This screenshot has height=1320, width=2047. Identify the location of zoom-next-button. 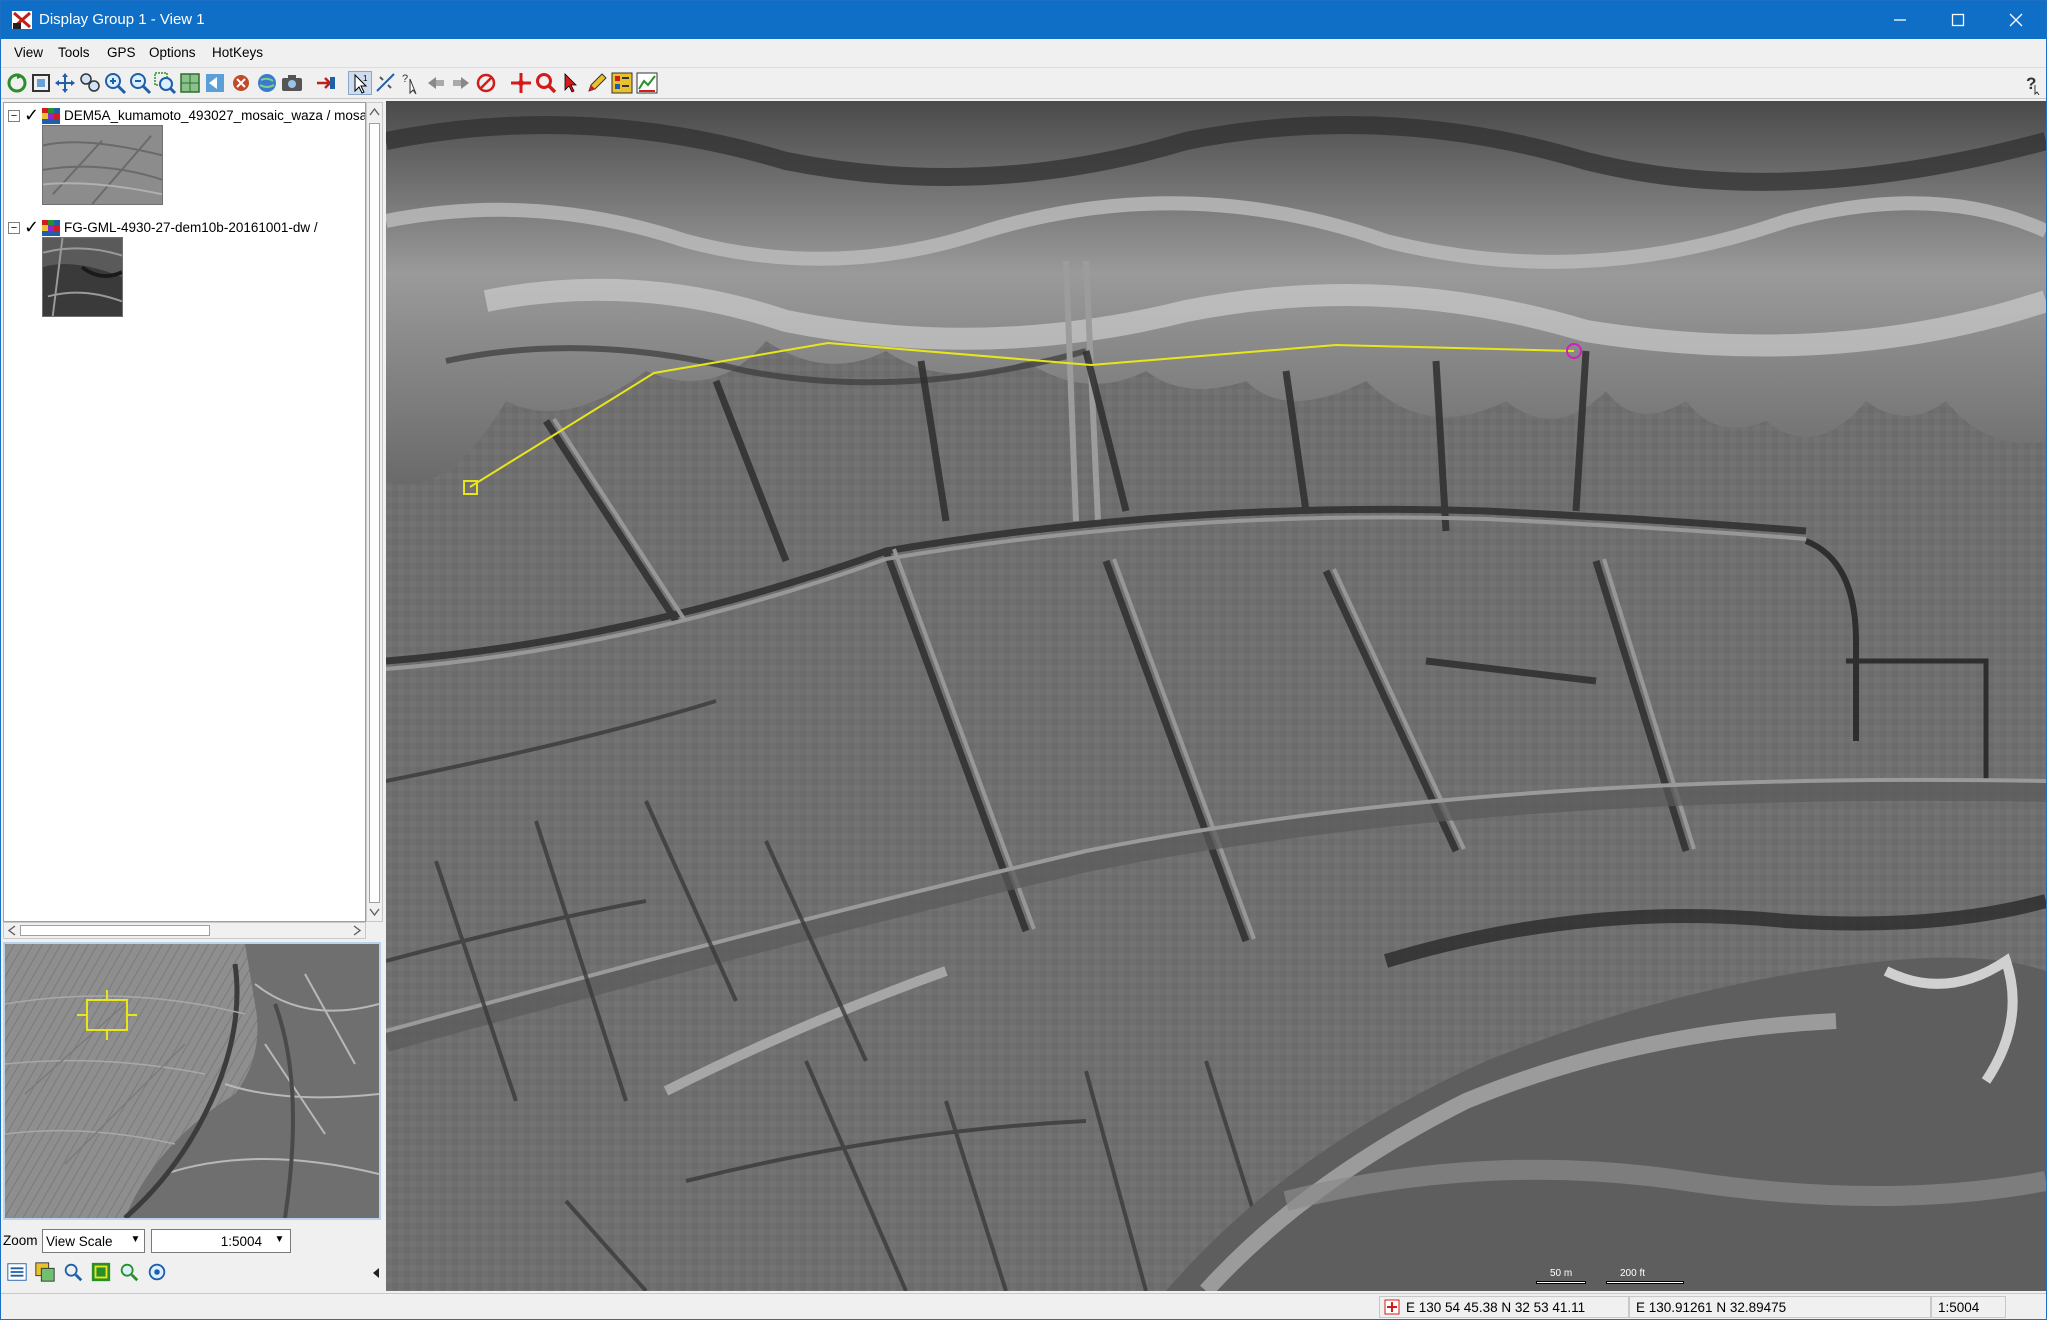
(241, 83).